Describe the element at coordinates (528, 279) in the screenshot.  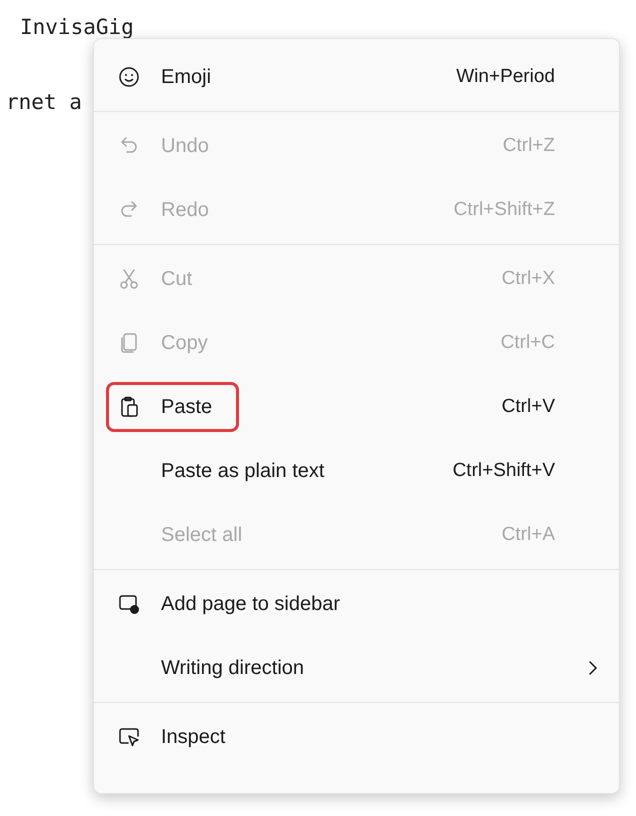
I see `shortcut-text: Ctrl+X` at that location.